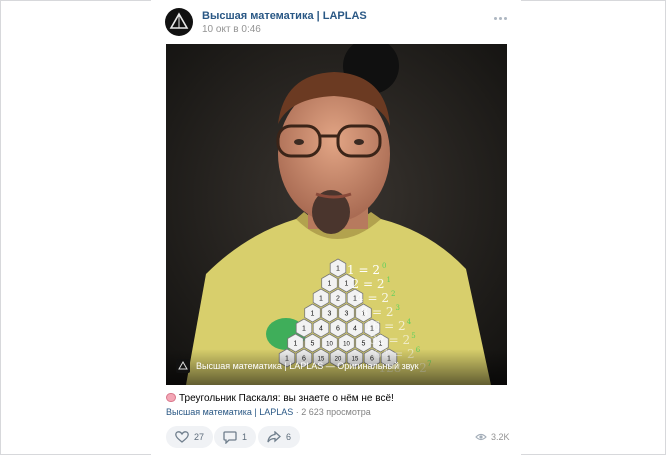 Image resolution: width=666 pixels, height=455 pixels. I want to click on formula-line: 16 = 2, so click(385, 326).